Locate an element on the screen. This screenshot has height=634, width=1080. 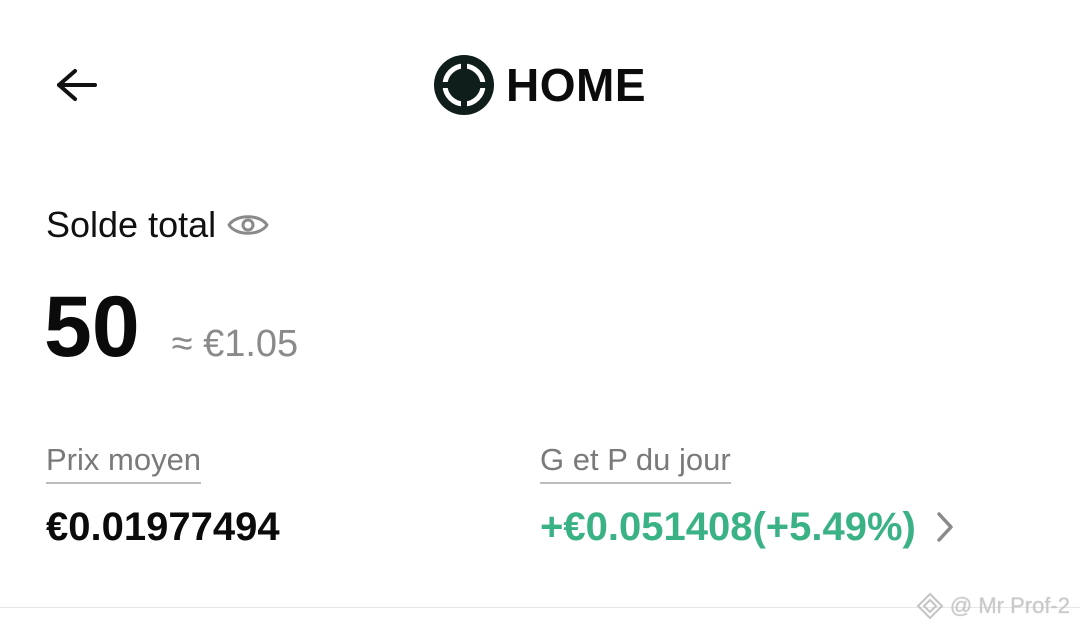
eye-icon is located at coordinates (248, 225).